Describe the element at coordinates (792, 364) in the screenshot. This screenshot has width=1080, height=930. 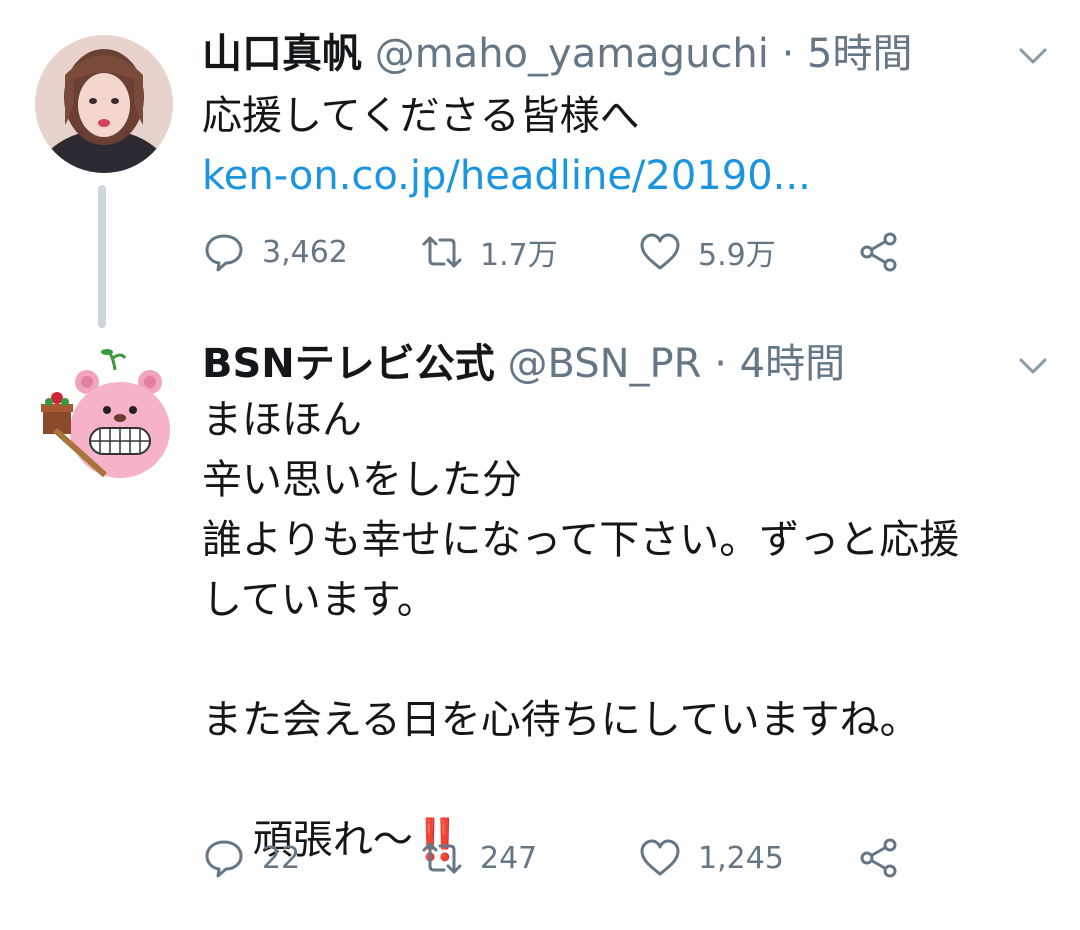
I see `timestamp: 4時間` at that location.